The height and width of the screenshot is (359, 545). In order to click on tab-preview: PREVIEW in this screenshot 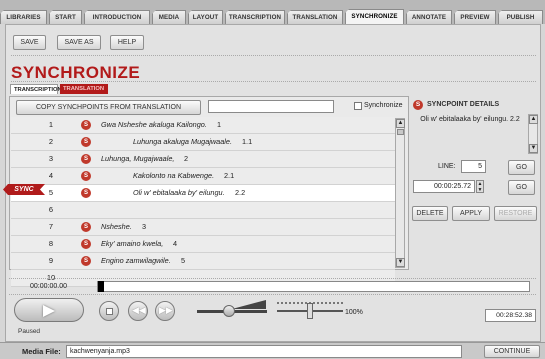, I will do `click(475, 17)`.